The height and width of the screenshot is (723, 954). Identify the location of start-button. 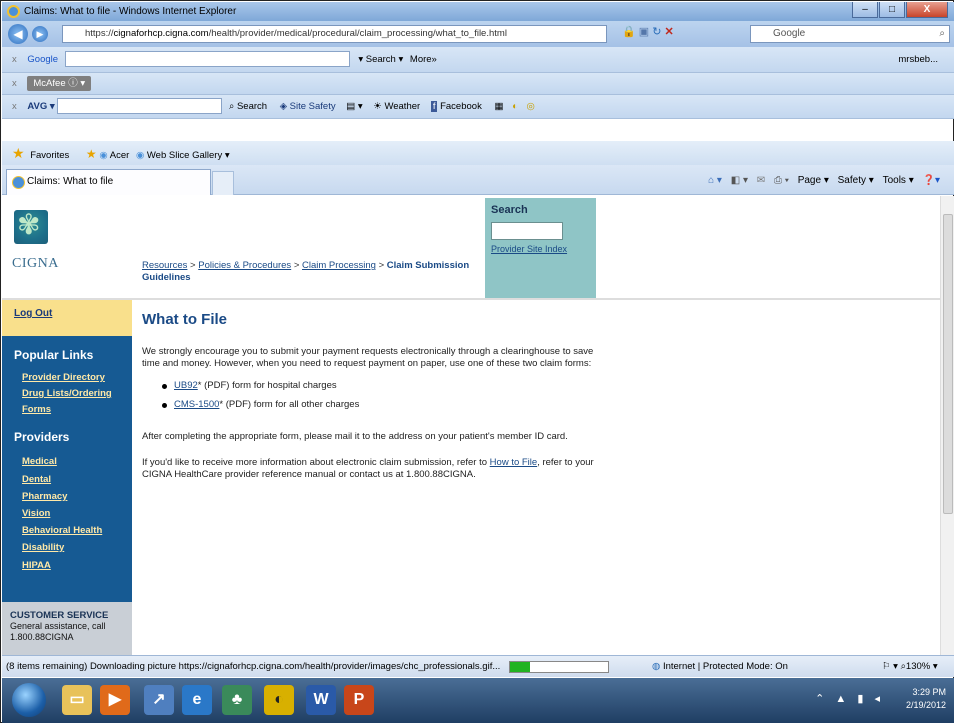
(29, 700).